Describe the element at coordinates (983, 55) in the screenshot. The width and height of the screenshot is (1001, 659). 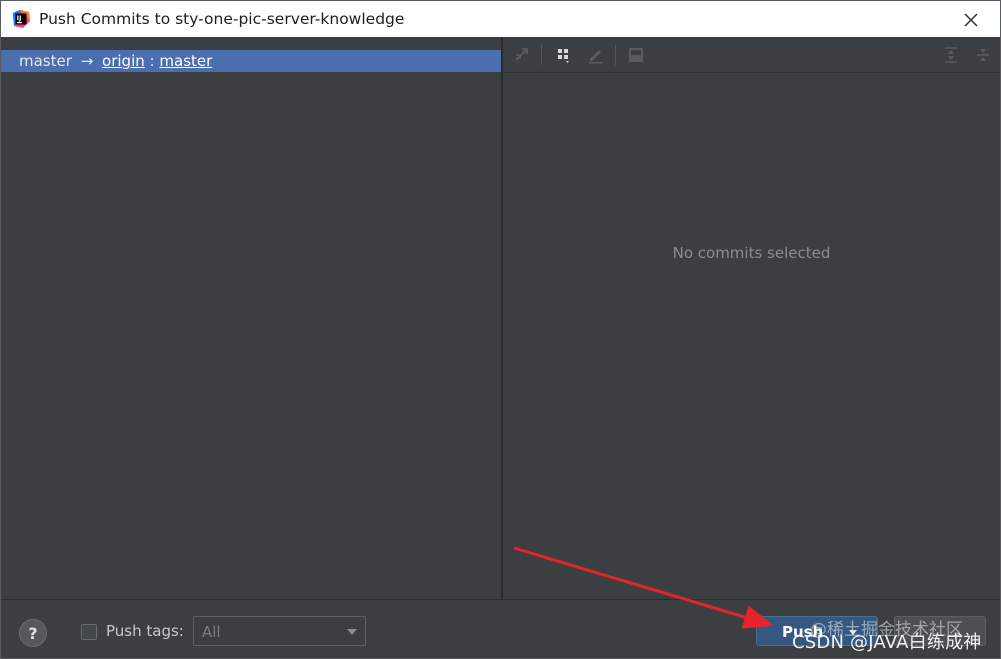
I see `collapse-all-icon` at that location.